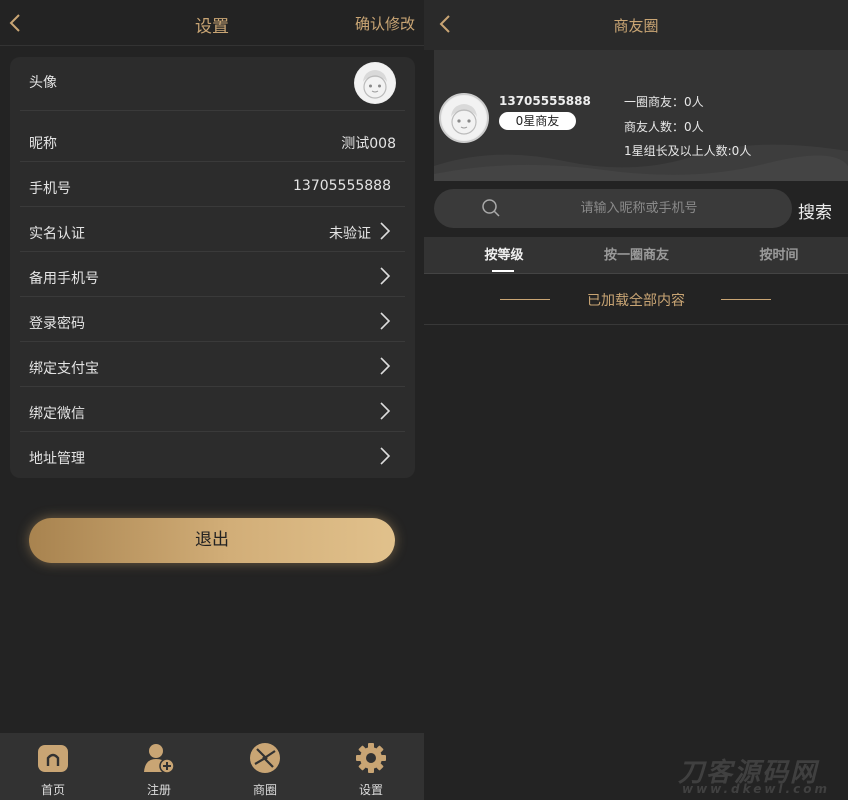 Image resolution: width=848 pixels, height=800 pixels. What do you see at coordinates (43, 144) in the screenshot?
I see `row-label: 昵称` at bounding box center [43, 144].